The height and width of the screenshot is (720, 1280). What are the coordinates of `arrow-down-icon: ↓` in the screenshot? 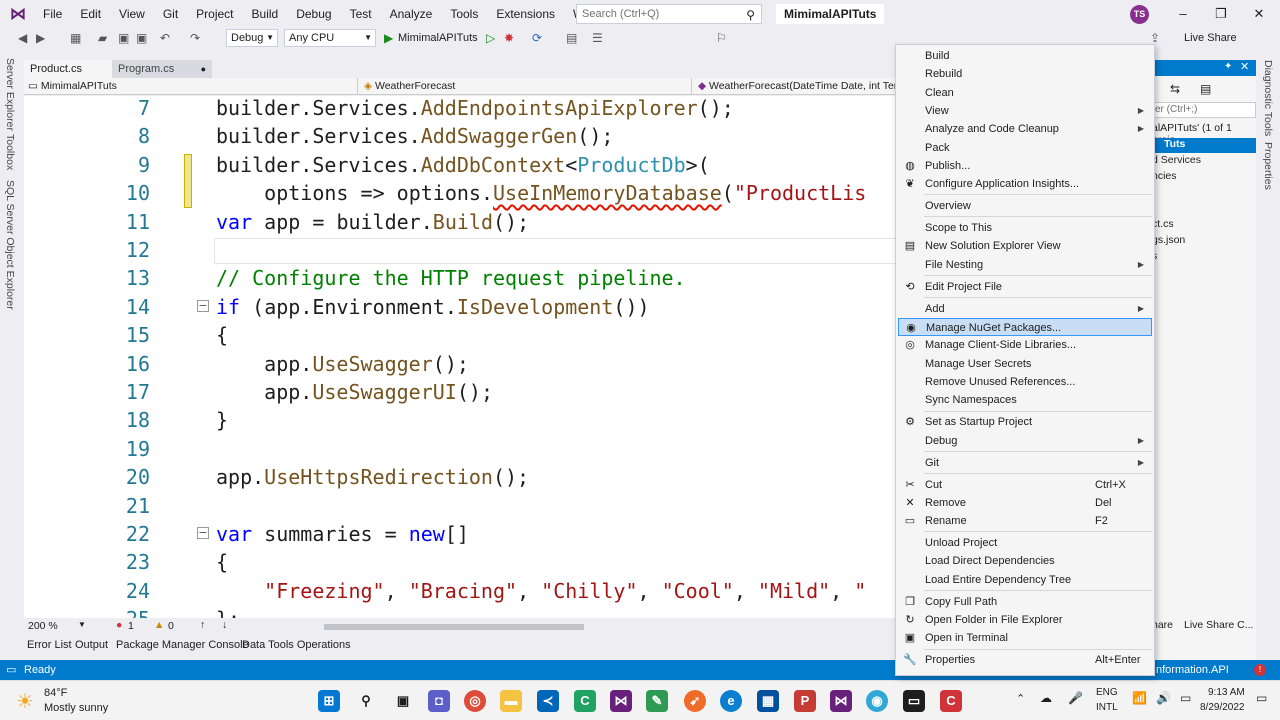 It's located at (224, 625).